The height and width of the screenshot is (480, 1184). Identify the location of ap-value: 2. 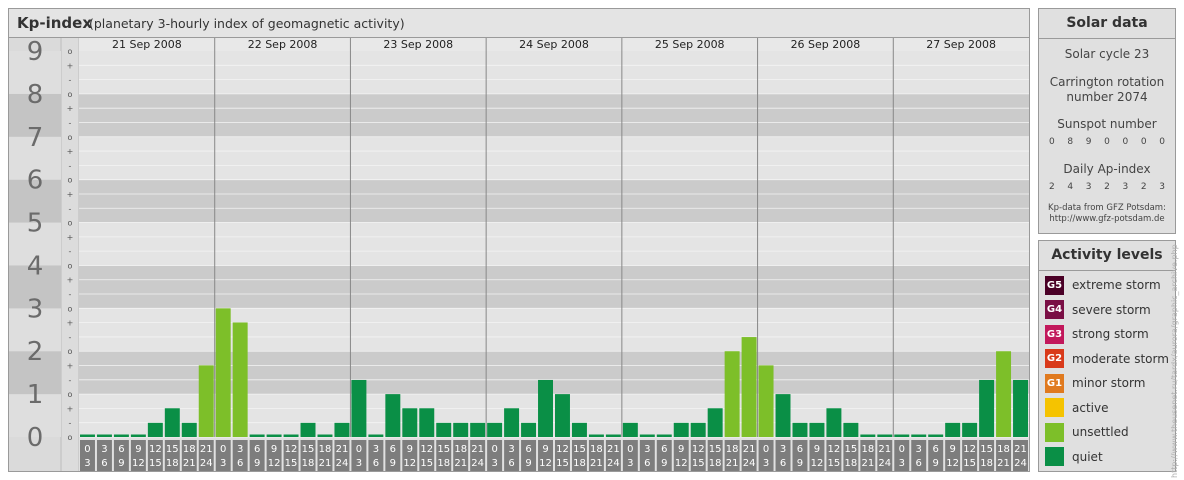
(1052, 187).